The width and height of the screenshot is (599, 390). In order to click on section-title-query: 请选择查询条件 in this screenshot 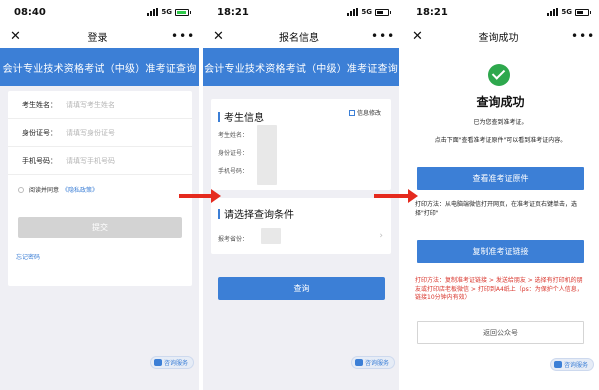, I will do `click(256, 213)`.